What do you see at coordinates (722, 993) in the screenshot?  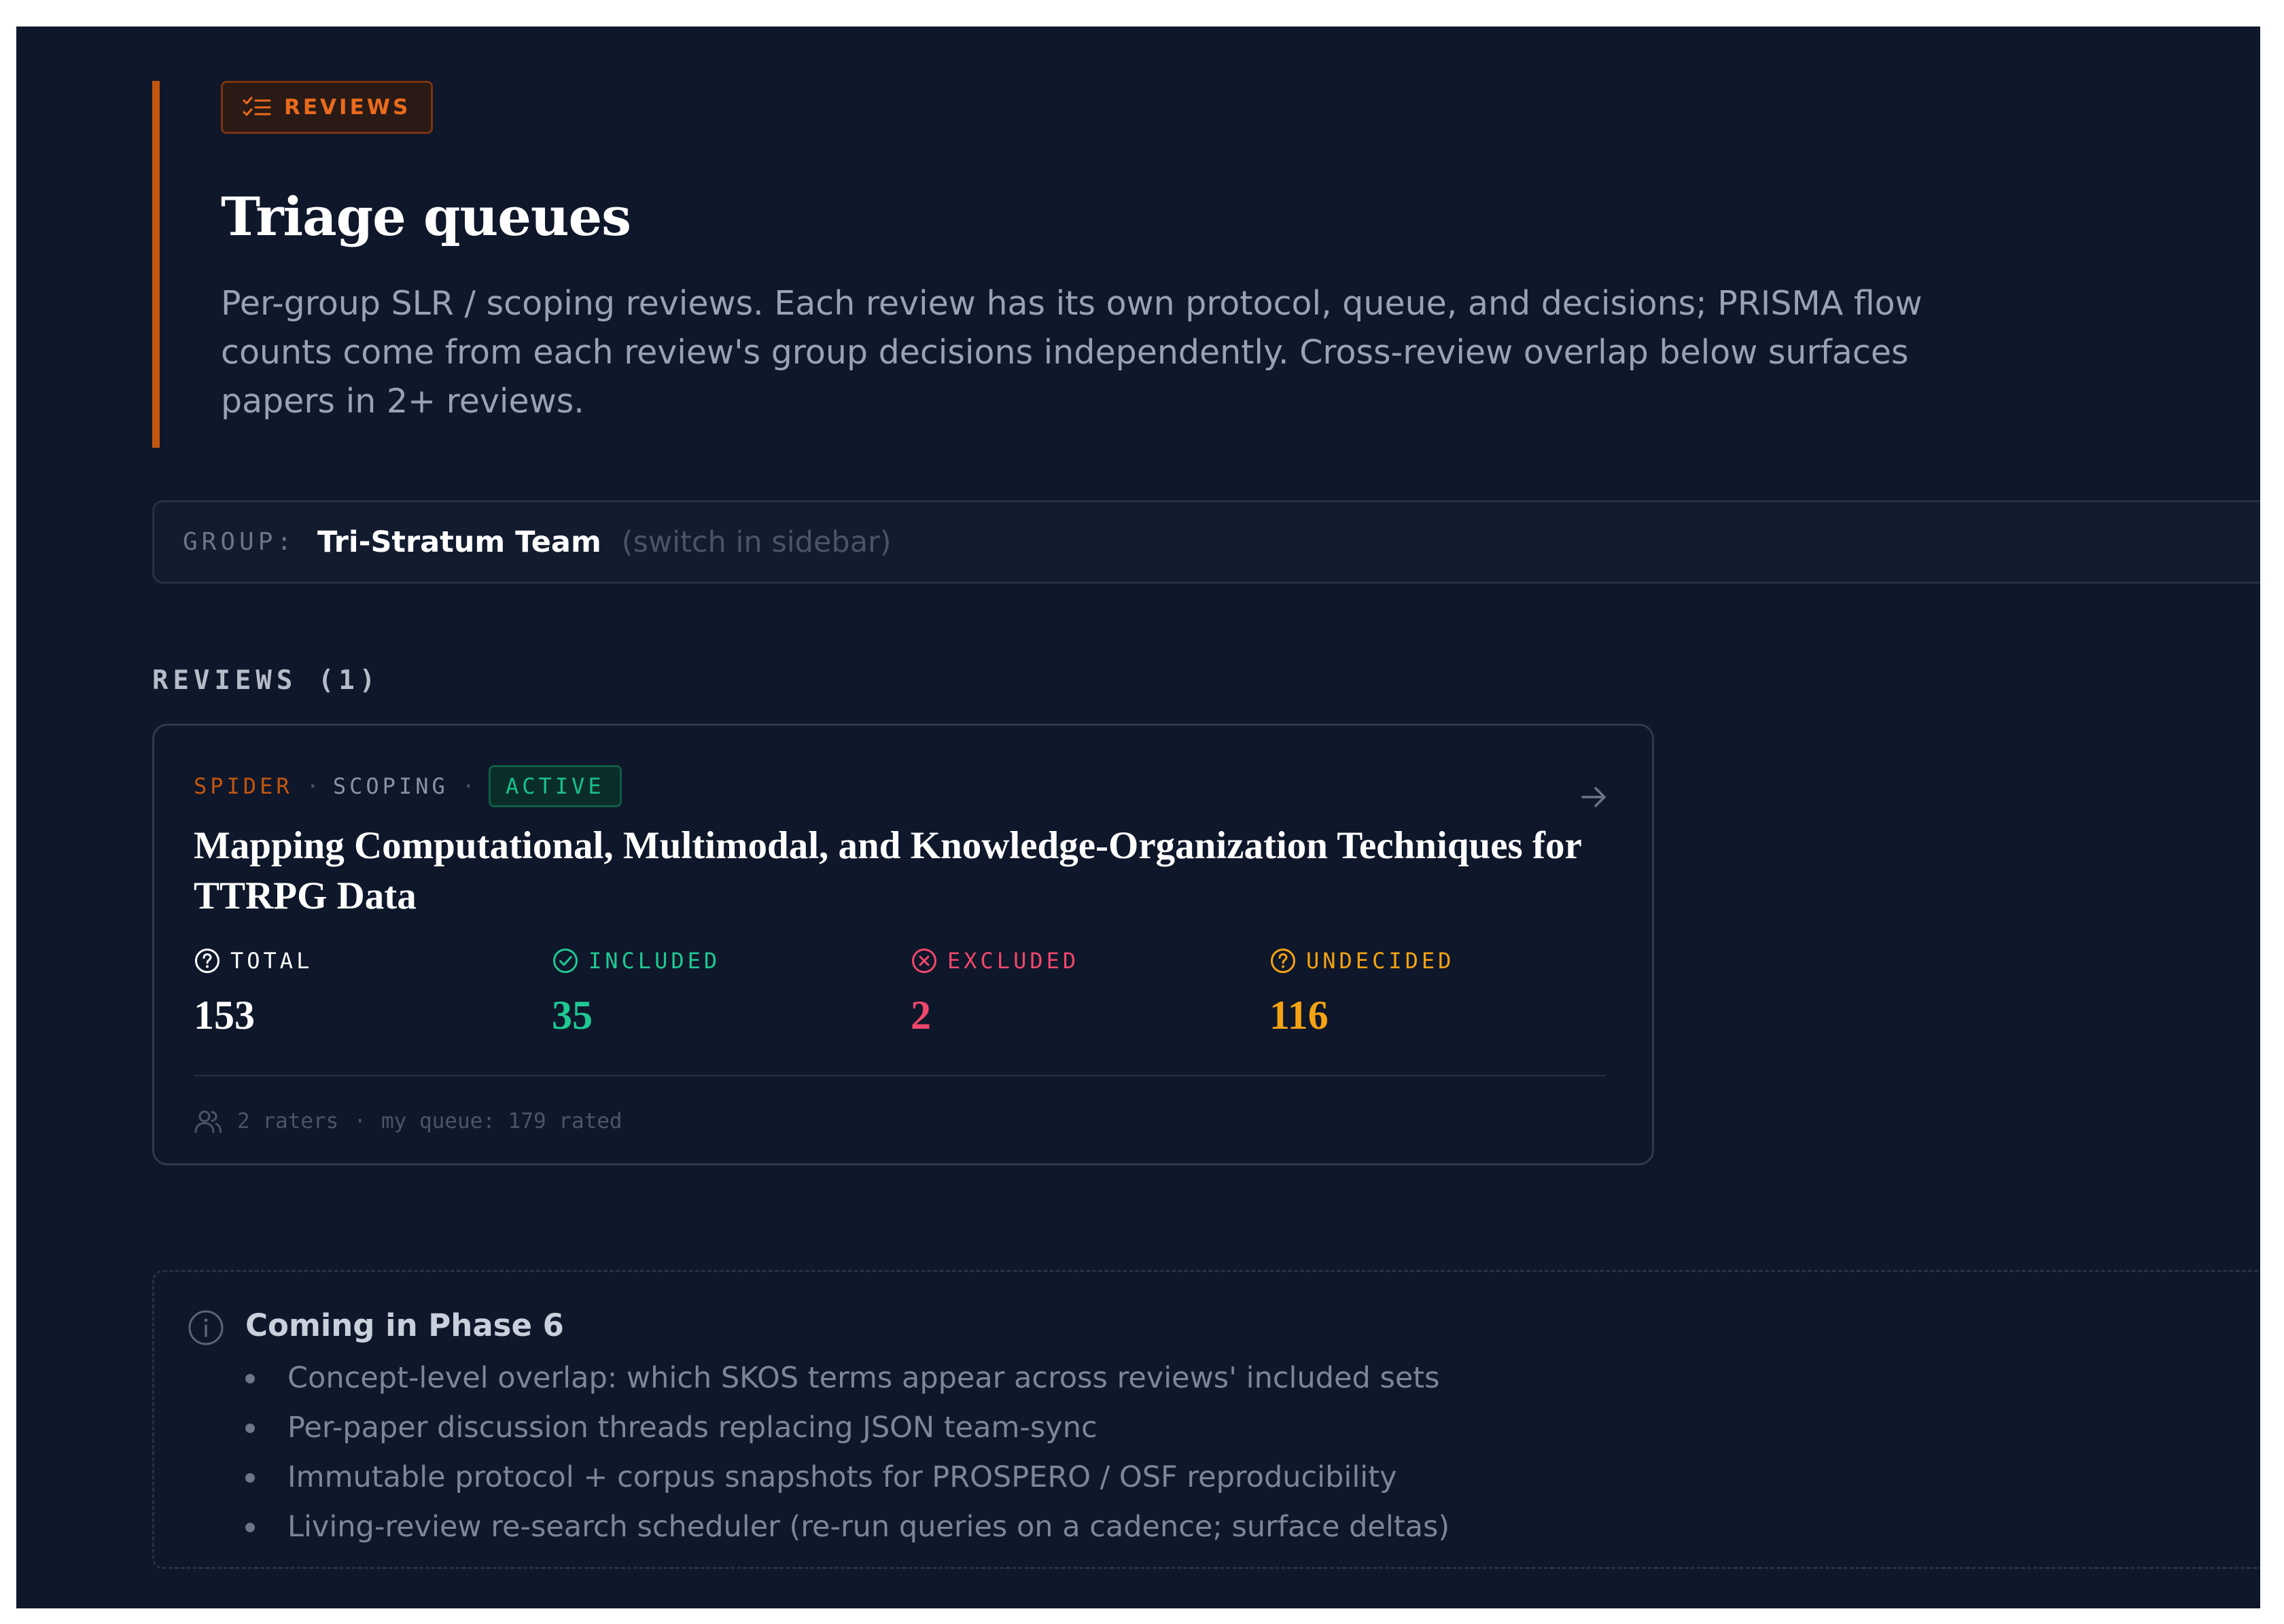 I see `stat-included: INCLUDED 35` at bounding box center [722, 993].